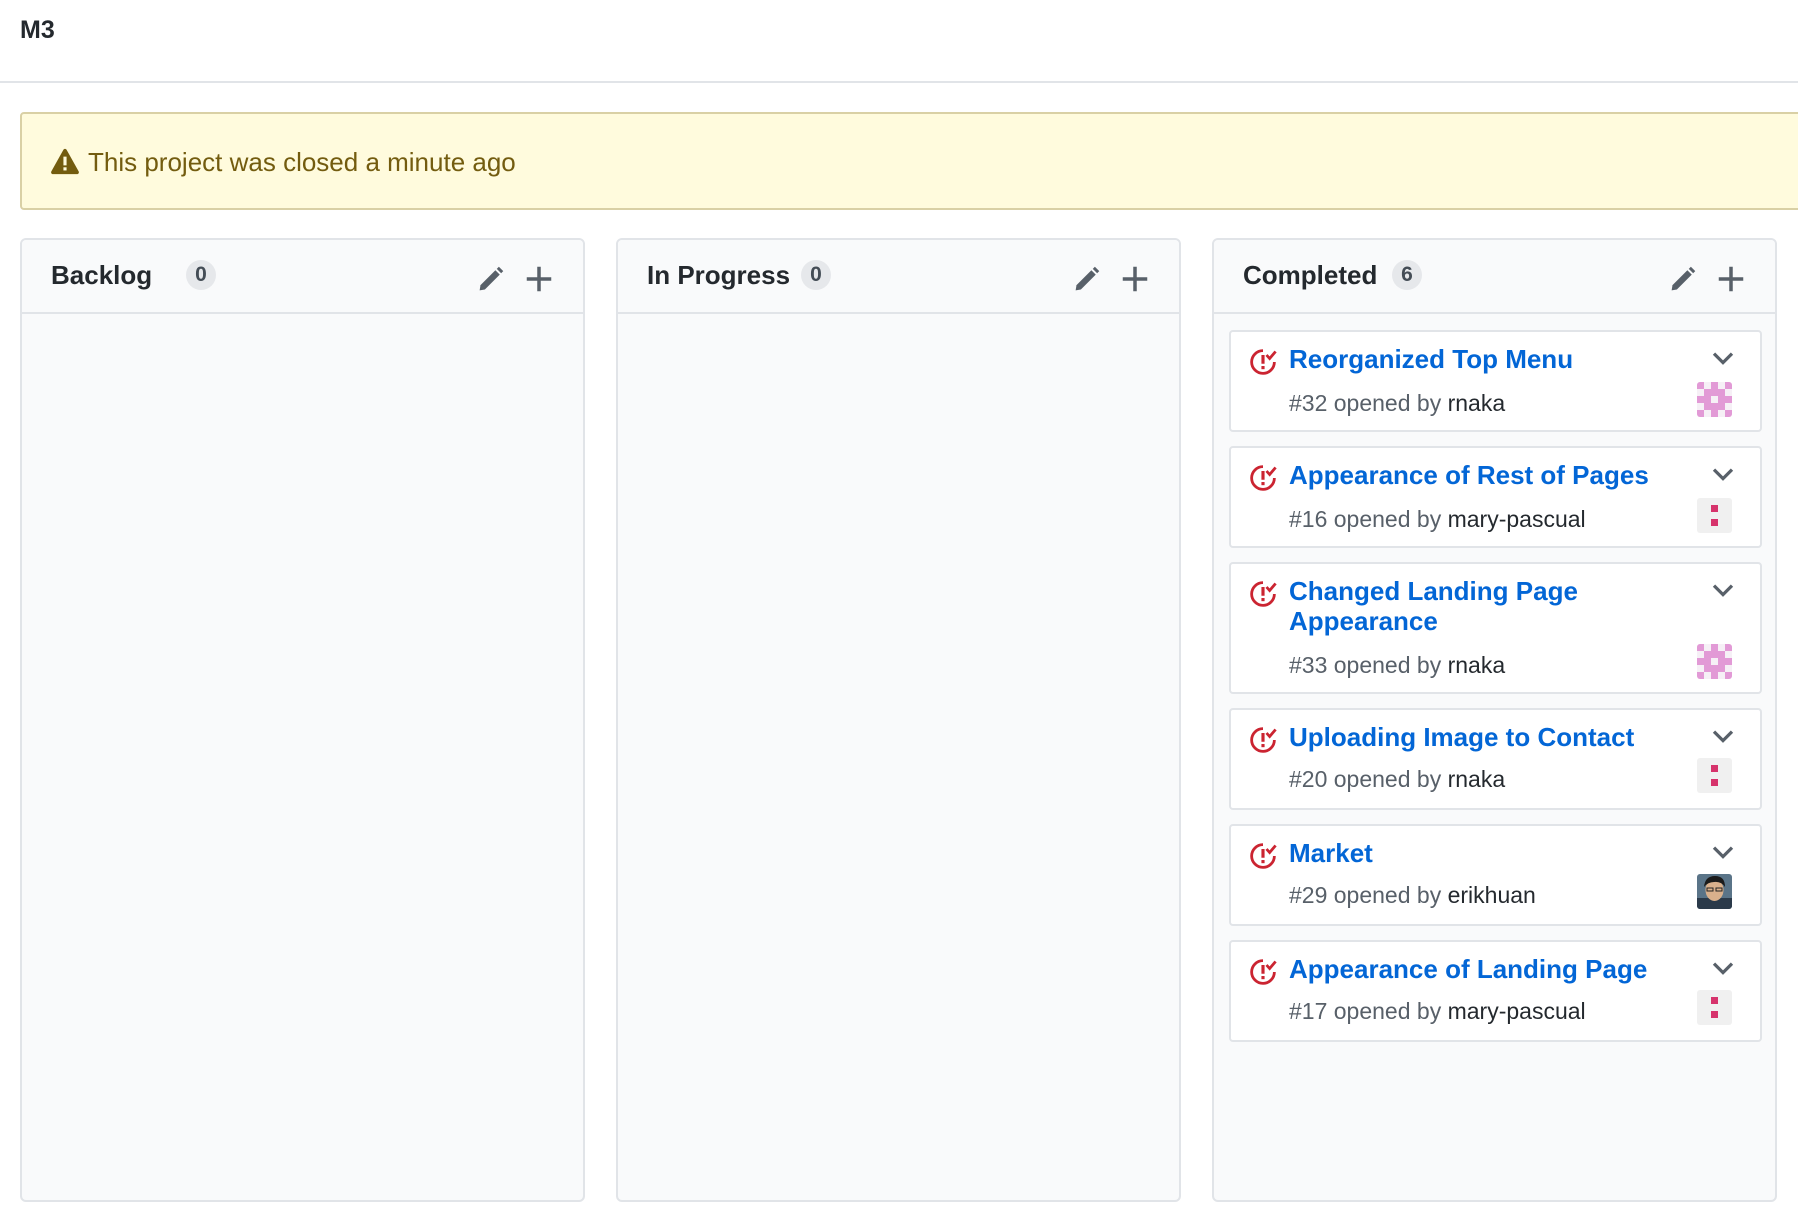  Describe the element at coordinates (1495, 381) in the screenshot. I see `issue-card: Reorganized Top Menu #32 opened by rnaka` at that location.